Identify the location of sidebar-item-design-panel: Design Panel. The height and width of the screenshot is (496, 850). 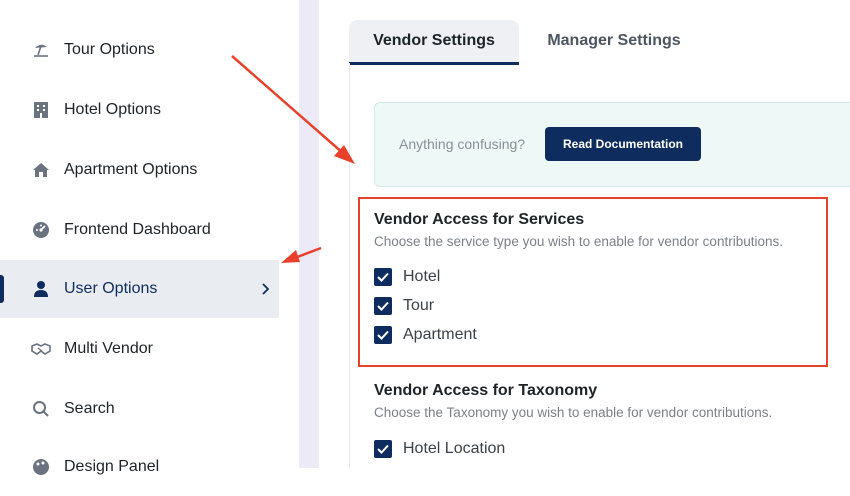
(139, 467).